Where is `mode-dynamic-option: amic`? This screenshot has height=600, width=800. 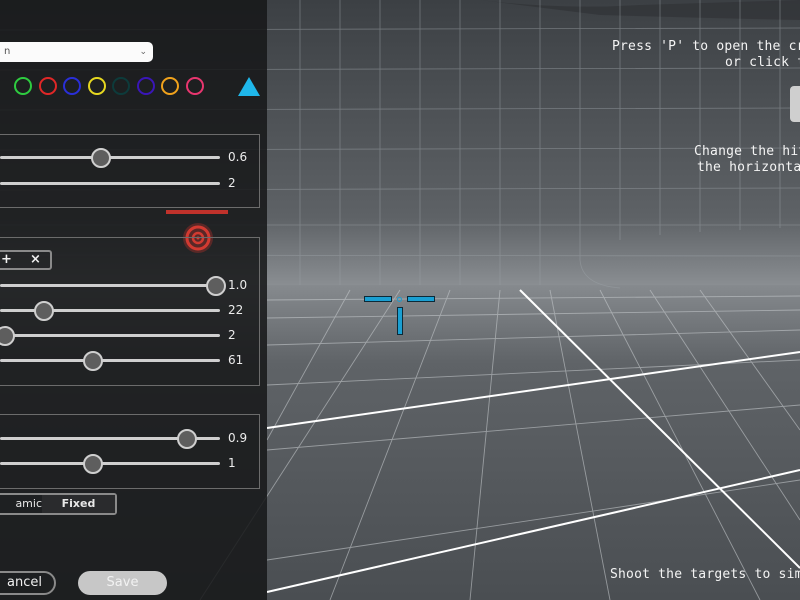 mode-dynamic-option: amic is located at coordinates (22, 504).